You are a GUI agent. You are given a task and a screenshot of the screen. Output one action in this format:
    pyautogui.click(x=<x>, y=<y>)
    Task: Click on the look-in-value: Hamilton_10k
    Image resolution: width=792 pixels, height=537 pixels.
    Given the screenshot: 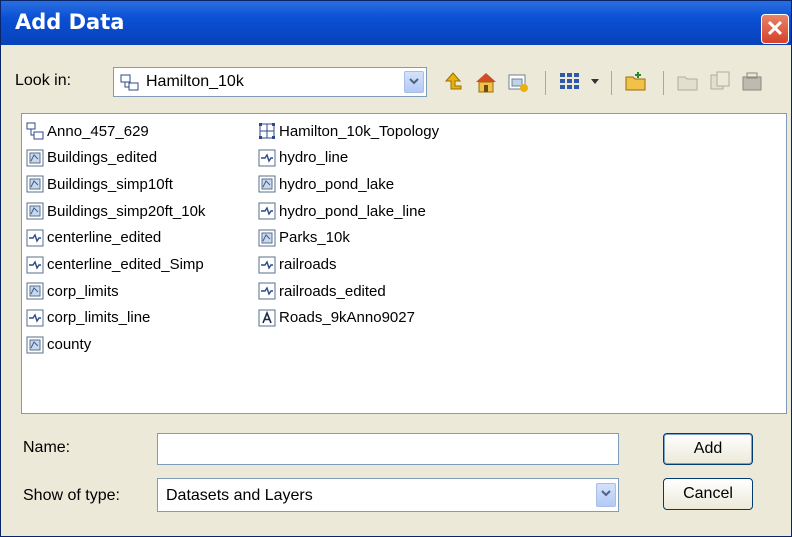 What is the action you would take?
    pyautogui.click(x=195, y=81)
    